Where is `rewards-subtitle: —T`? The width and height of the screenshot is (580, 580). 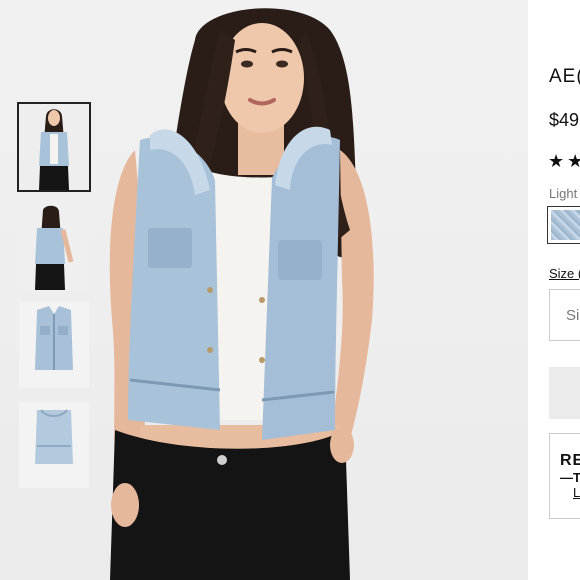 rewards-subtitle: —T is located at coordinates (570, 477).